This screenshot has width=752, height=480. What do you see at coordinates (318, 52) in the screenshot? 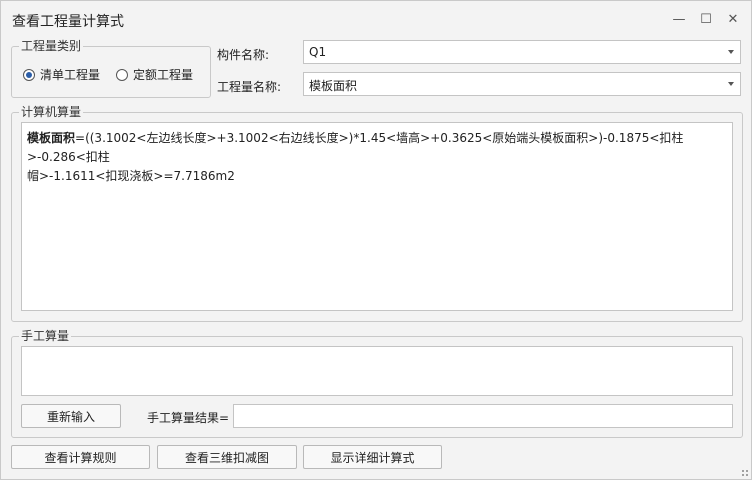
I see `component-name-value: Q1` at bounding box center [318, 52].